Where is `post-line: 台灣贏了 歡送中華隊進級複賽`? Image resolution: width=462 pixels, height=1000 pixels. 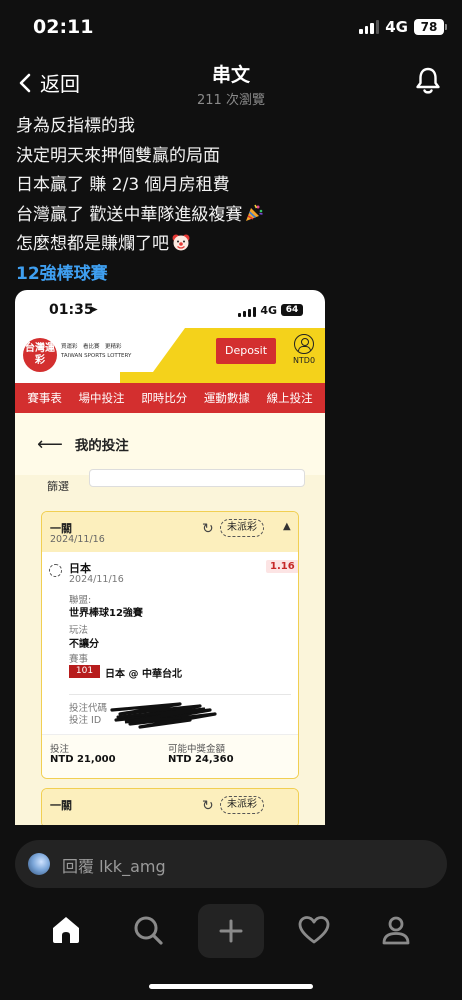
post-line: 台灣贏了 歡送中華隊進級複賽 is located at coordinates (236, 216).